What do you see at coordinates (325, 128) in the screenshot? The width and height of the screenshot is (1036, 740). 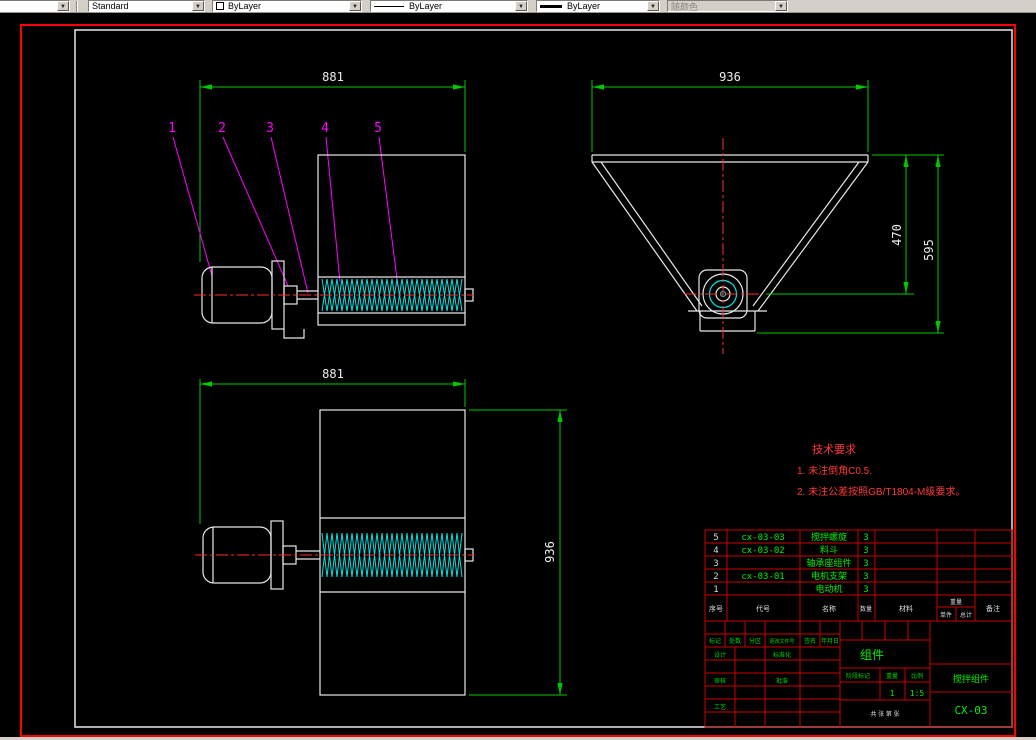 I see `callout-4: 4` at bounding box center [325, 128].